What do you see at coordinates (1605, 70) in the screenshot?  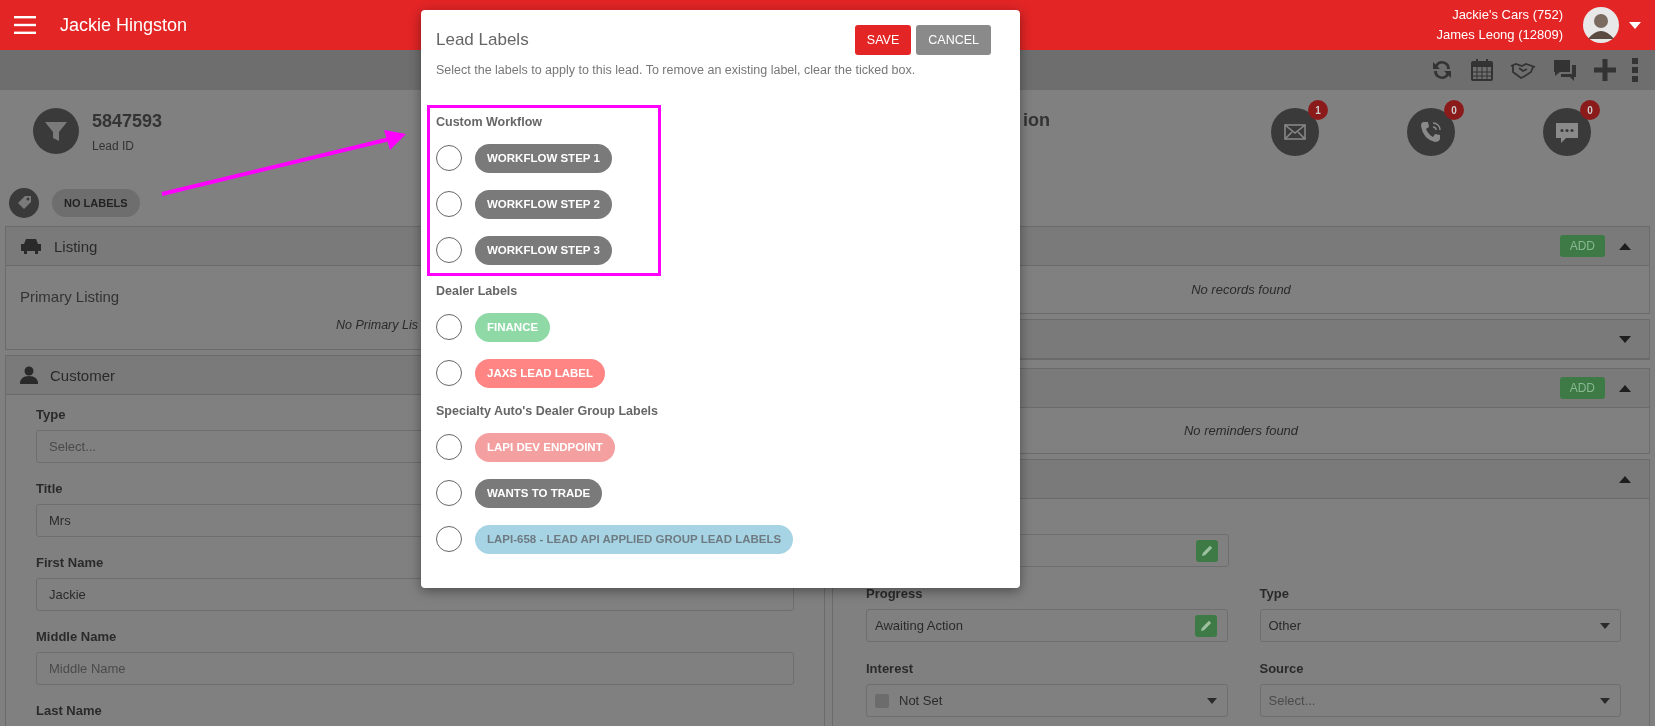 I see `plus-icon` at bounding box center [1605, 70].